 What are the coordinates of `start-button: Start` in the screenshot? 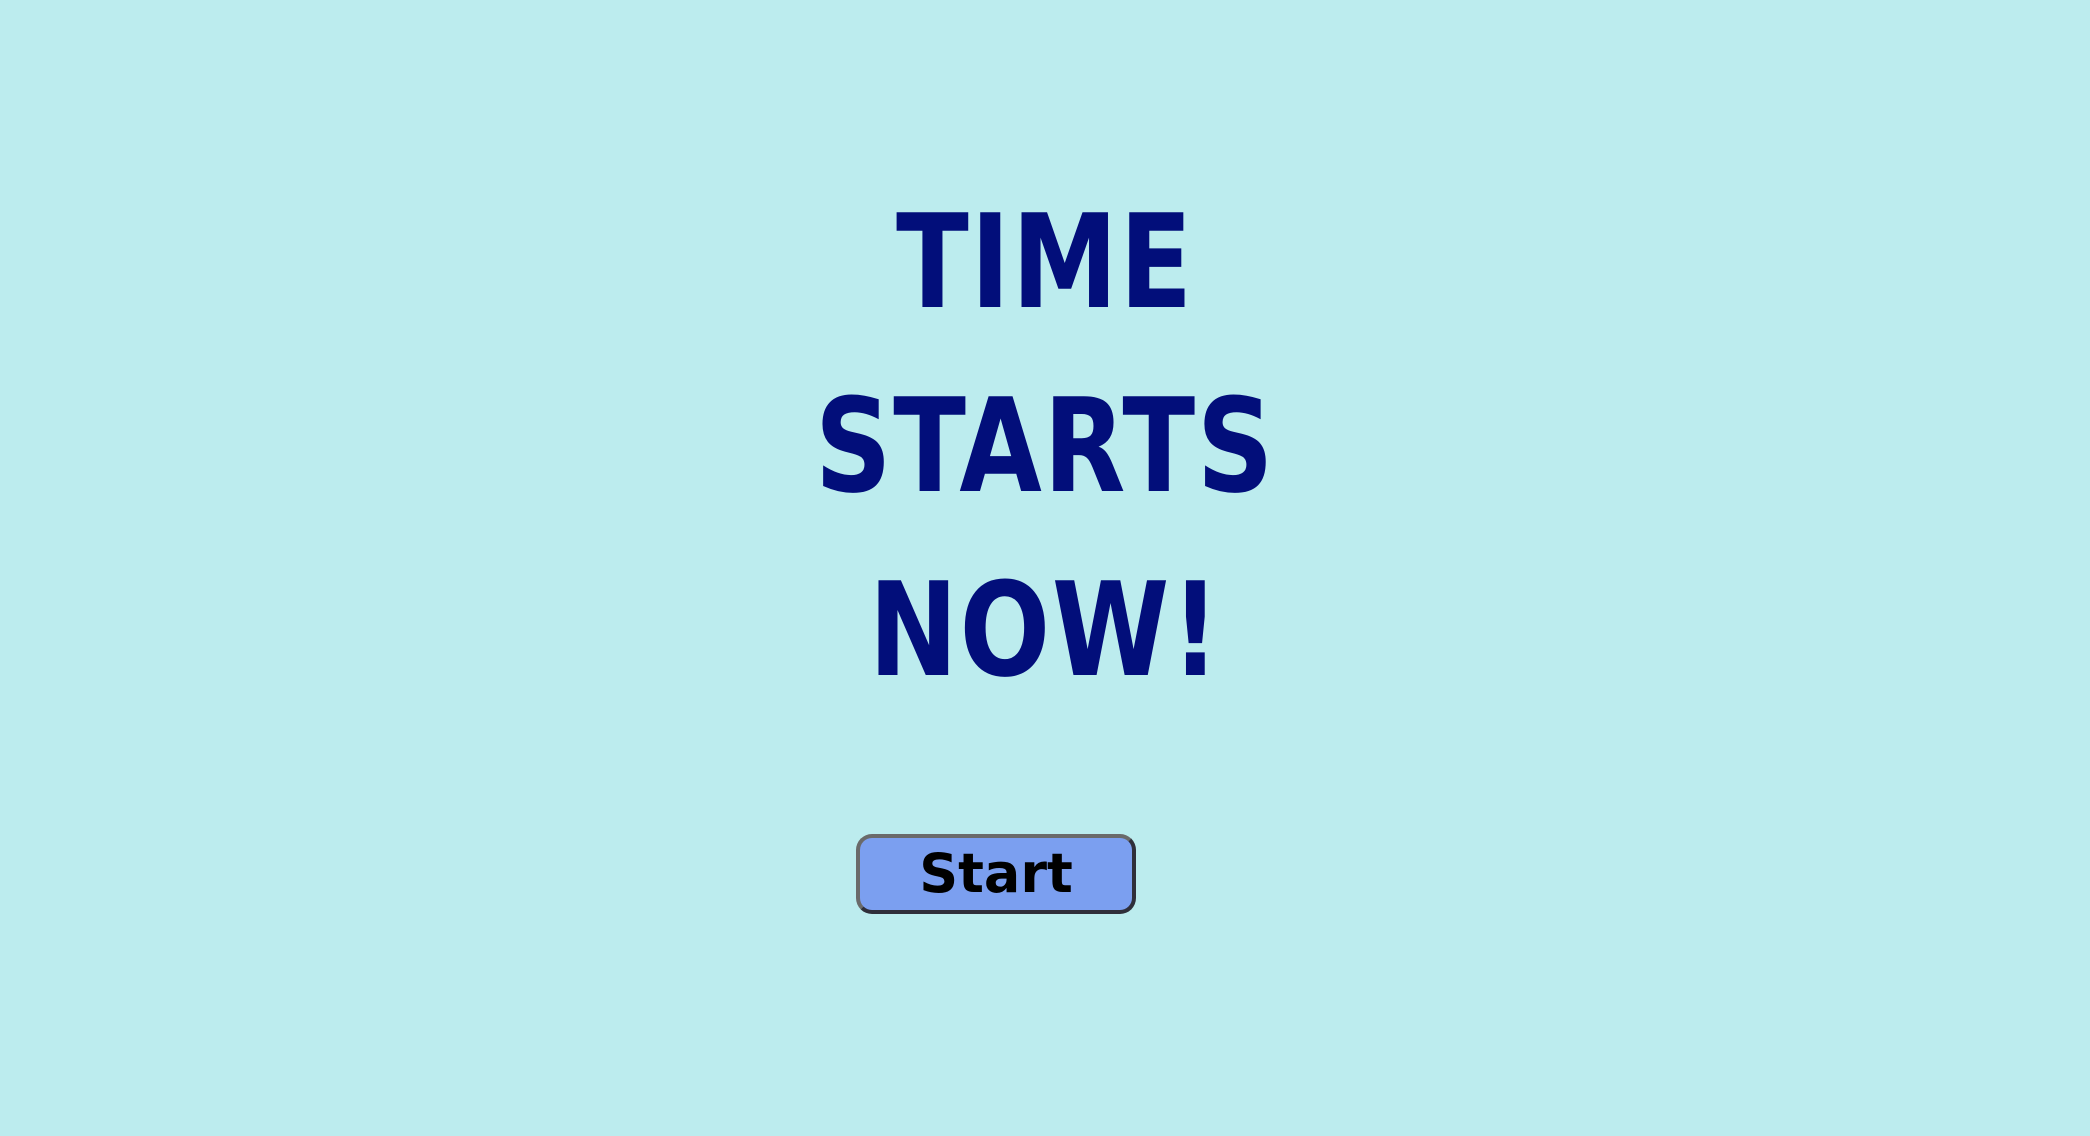 It's located at (996, 874).